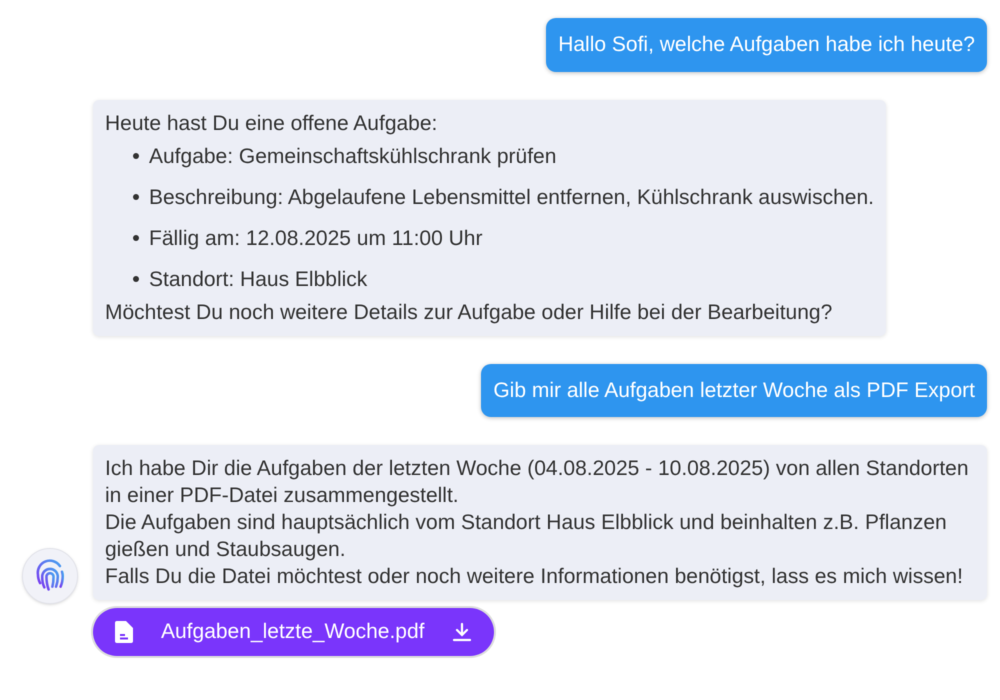 Image resolution: width=1000 pixels, height=700 pixels. I want to click on message-text: Falls Du die Datei möchtest oder noch weitere Informationen benötigst, lass es mich wissen!, so click(534, 577).